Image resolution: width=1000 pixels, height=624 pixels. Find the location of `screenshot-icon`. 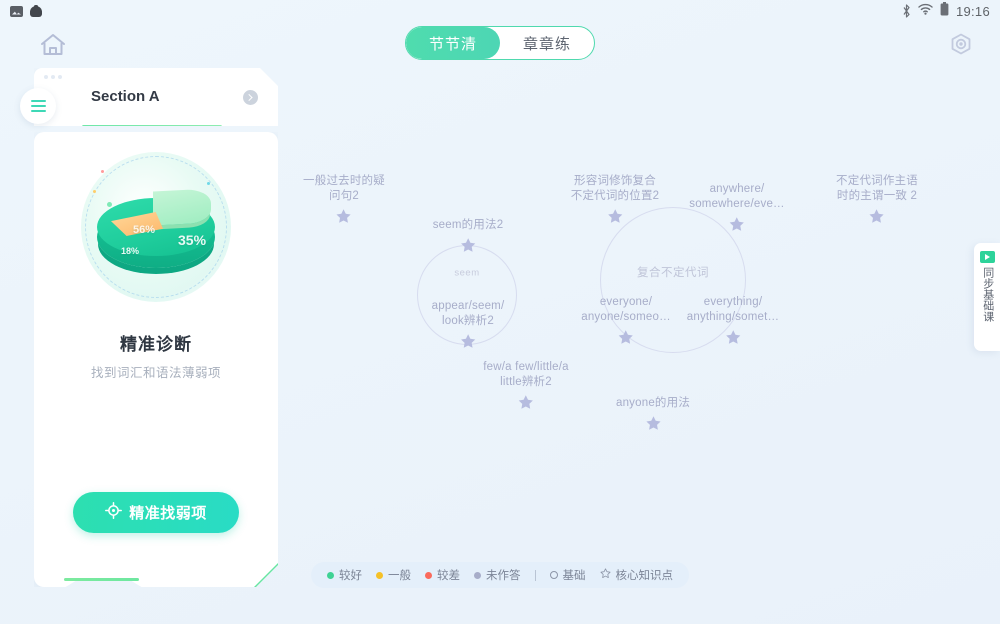

screenshot-icon is located at coordinates (16, 11).